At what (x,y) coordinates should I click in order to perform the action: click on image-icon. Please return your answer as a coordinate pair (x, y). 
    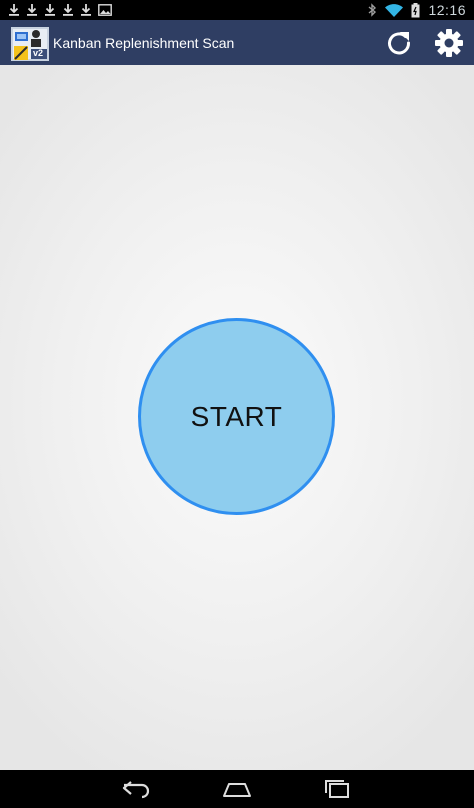
    Looking at the image, I should click on (105, 10).